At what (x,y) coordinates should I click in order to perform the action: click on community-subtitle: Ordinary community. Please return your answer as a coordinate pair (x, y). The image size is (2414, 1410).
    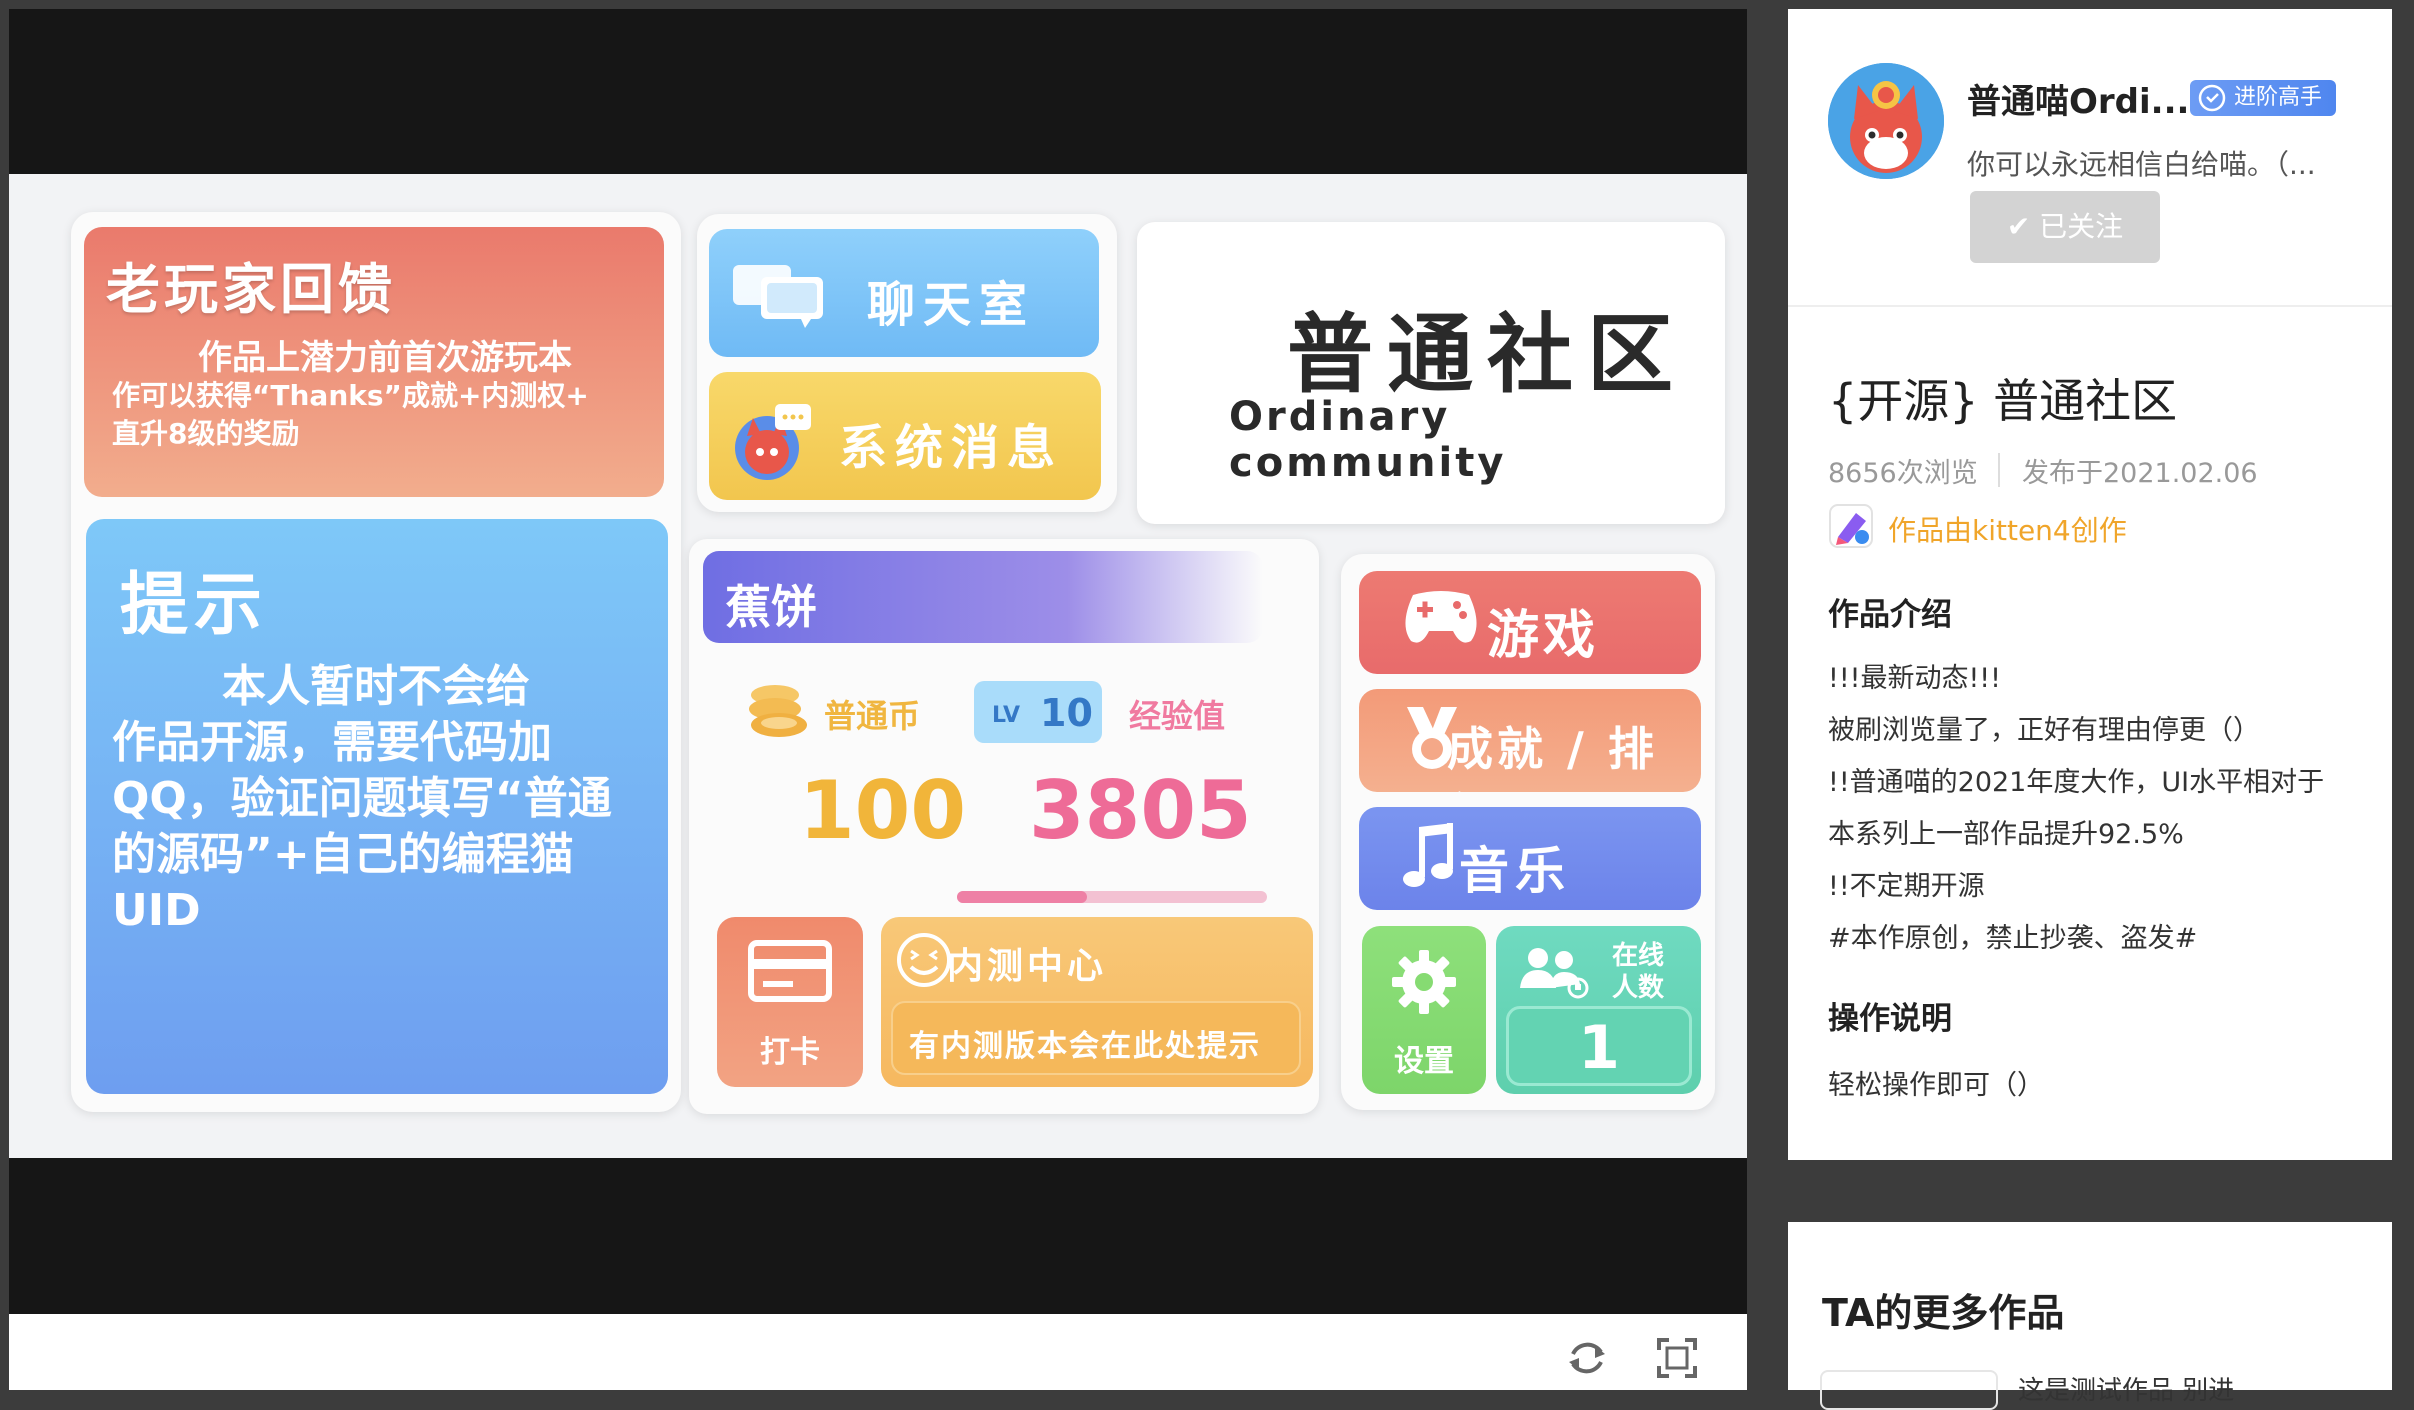
    Looking at the image, I should click on (1368, 440).